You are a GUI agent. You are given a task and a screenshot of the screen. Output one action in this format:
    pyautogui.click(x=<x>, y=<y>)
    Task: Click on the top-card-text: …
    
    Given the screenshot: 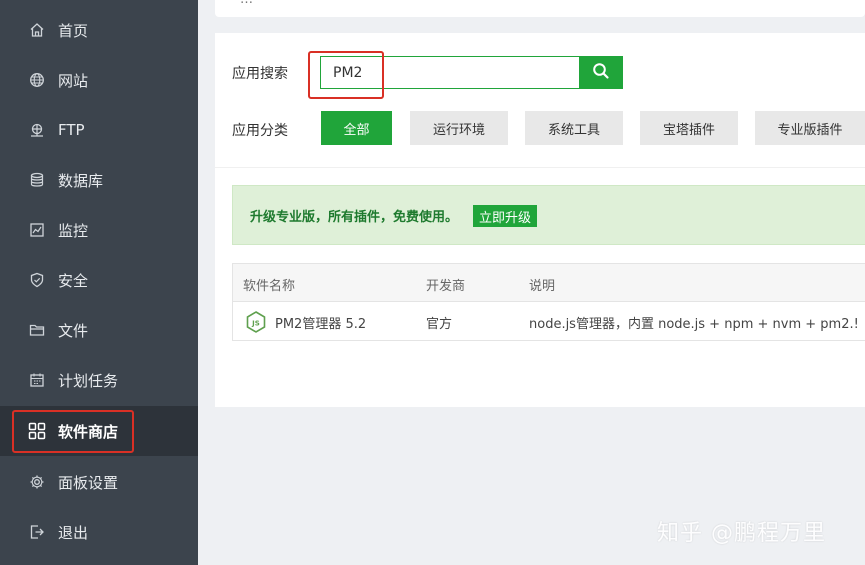 What is the action you would take?
    pyautogui.click(x=246, y=3)
    